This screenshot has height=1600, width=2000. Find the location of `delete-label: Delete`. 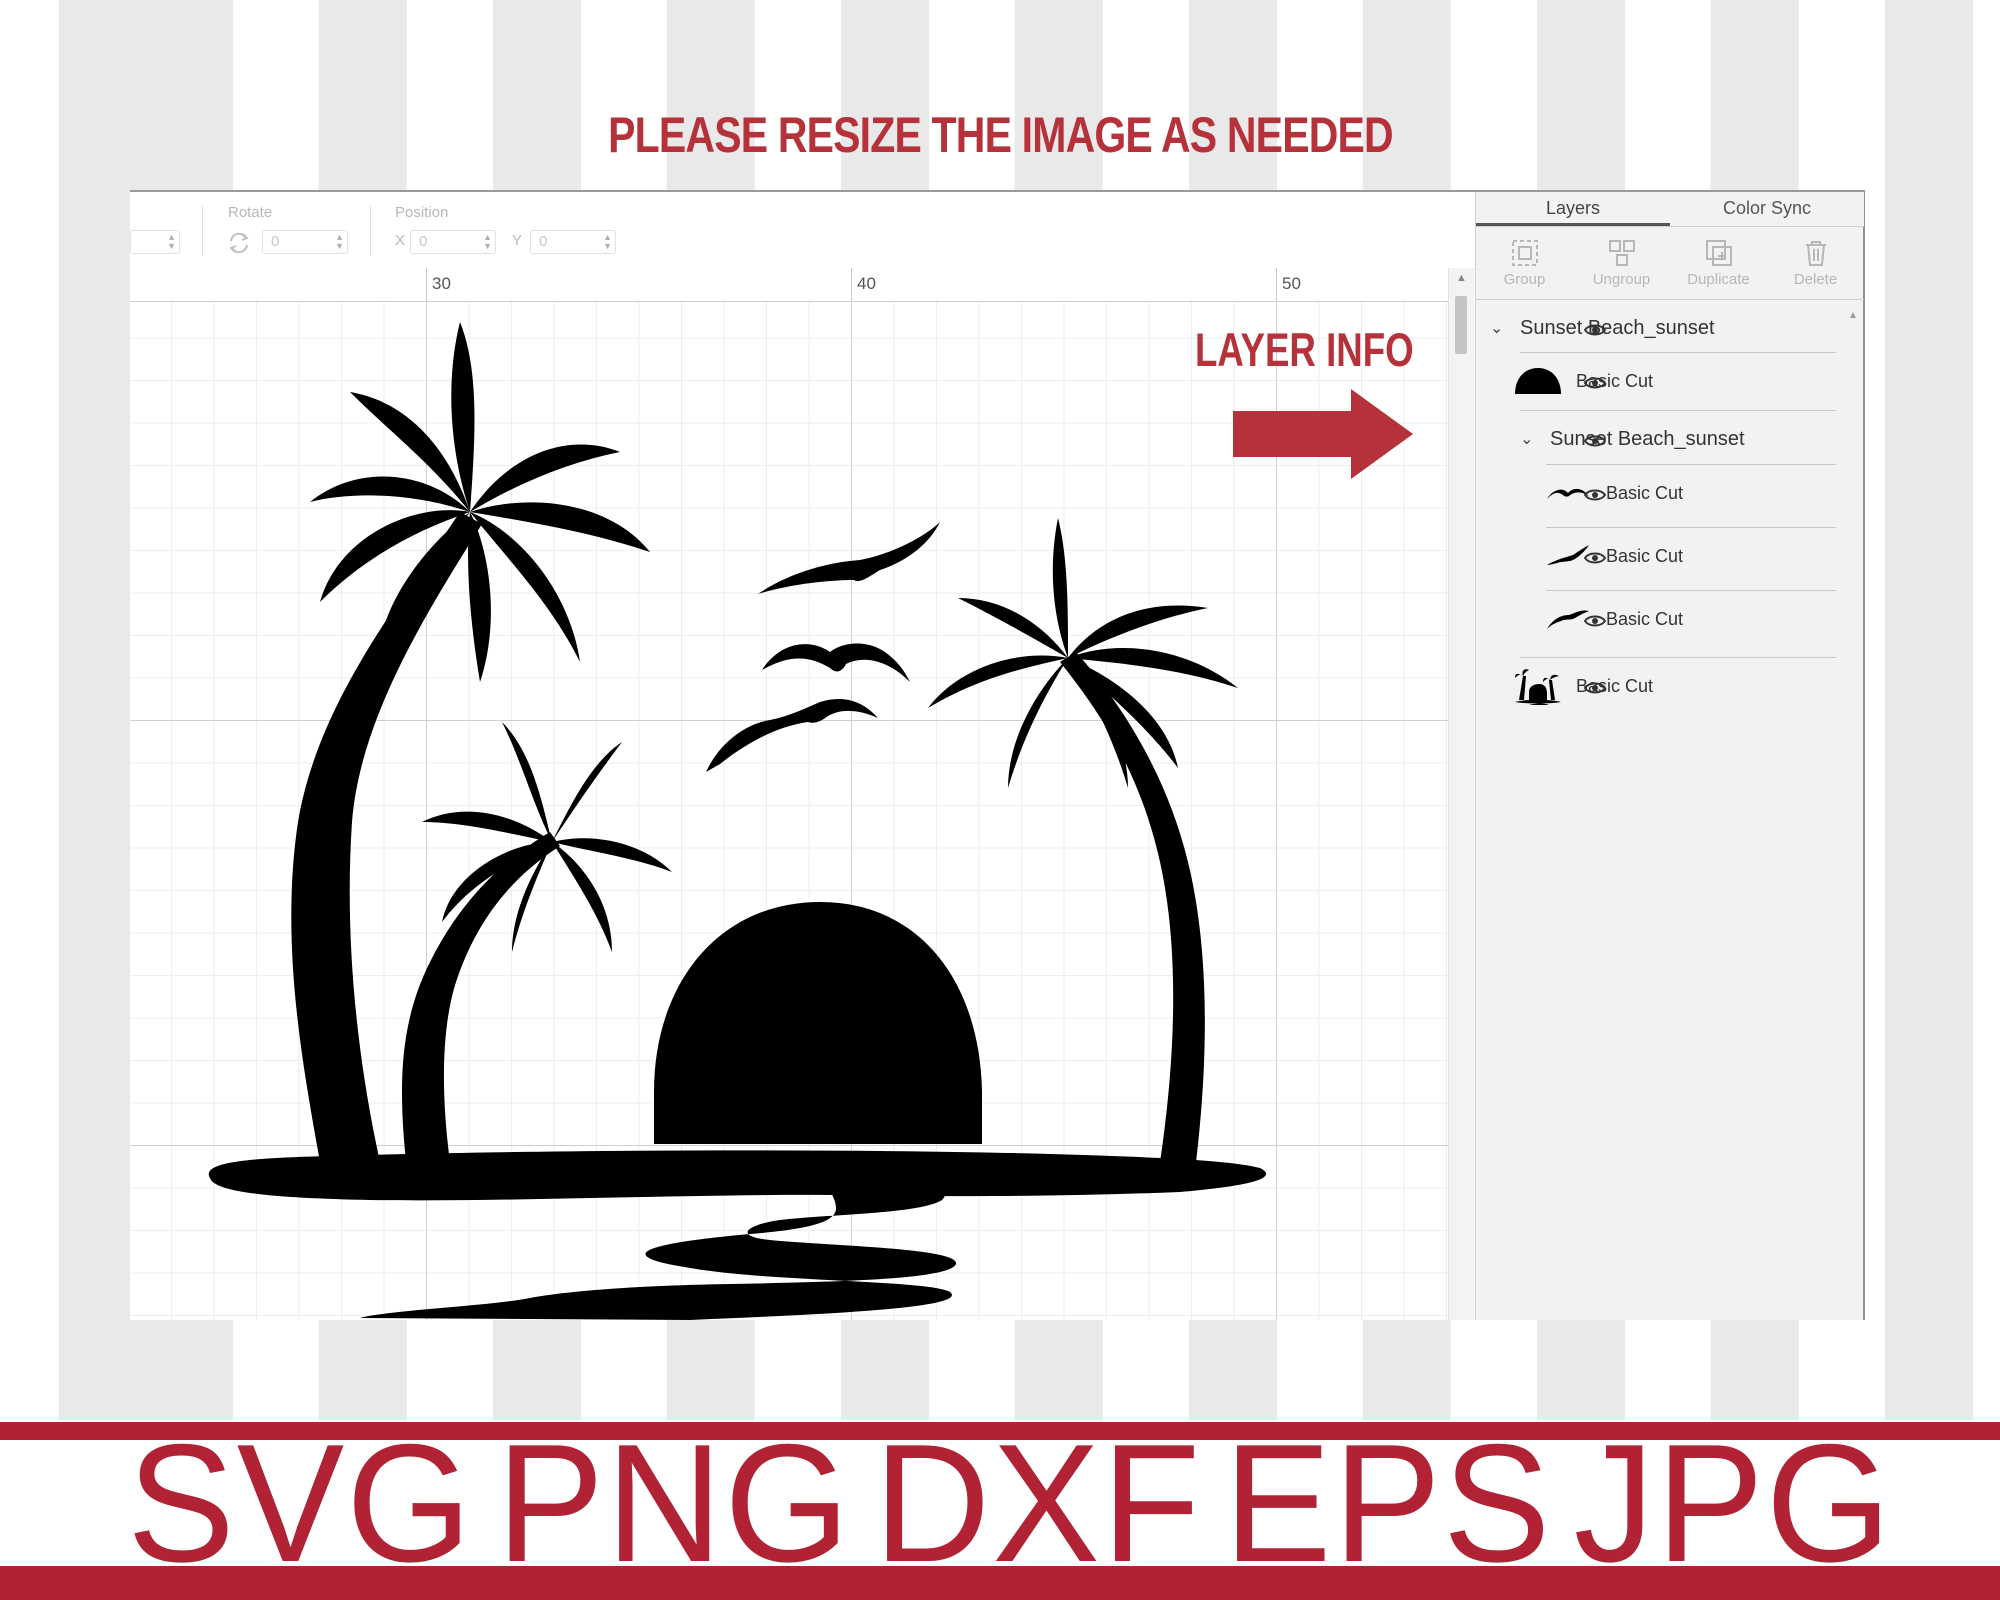

delete-label: Delete is located at coordinates (1815, 279).